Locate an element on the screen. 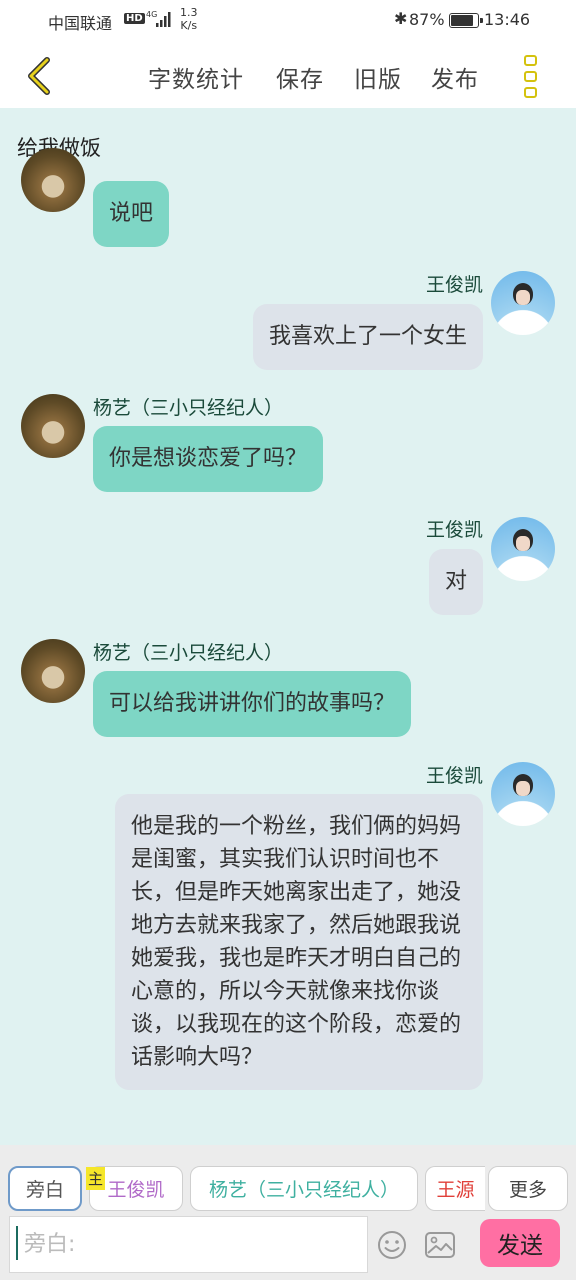 This screenshot has height=1280, width=576. more-roles-button: 更多 is located at coordinates (528, 1188).